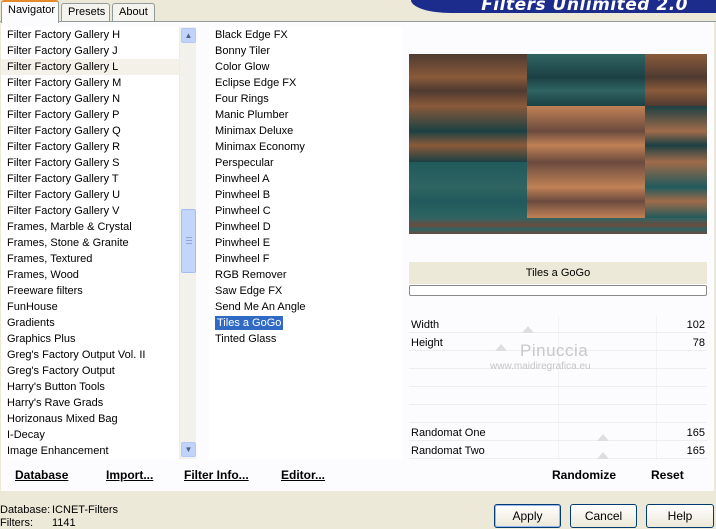 This screenshot has height=529, width=716. I want to click on category-item: Frames, Stone & Granite, so click(90, 243).